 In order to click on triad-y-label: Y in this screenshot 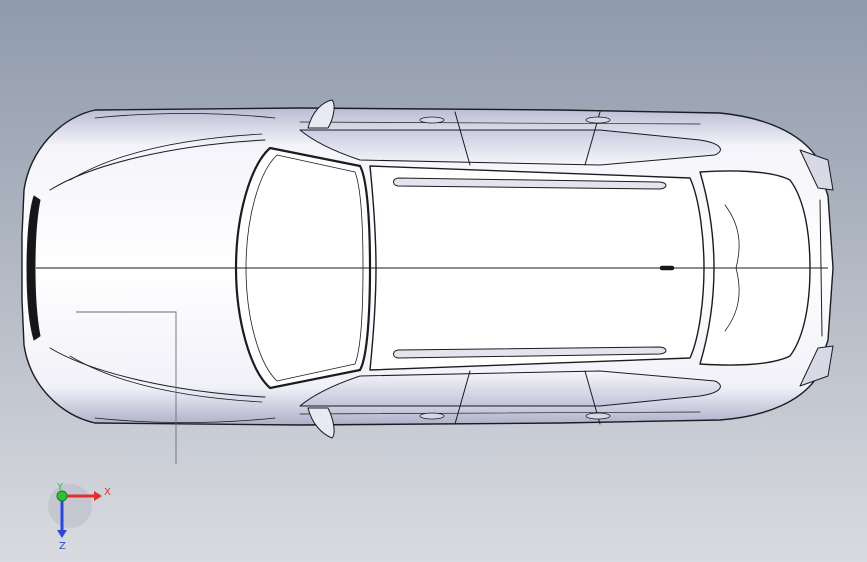, I will do `click(60, 487)`.